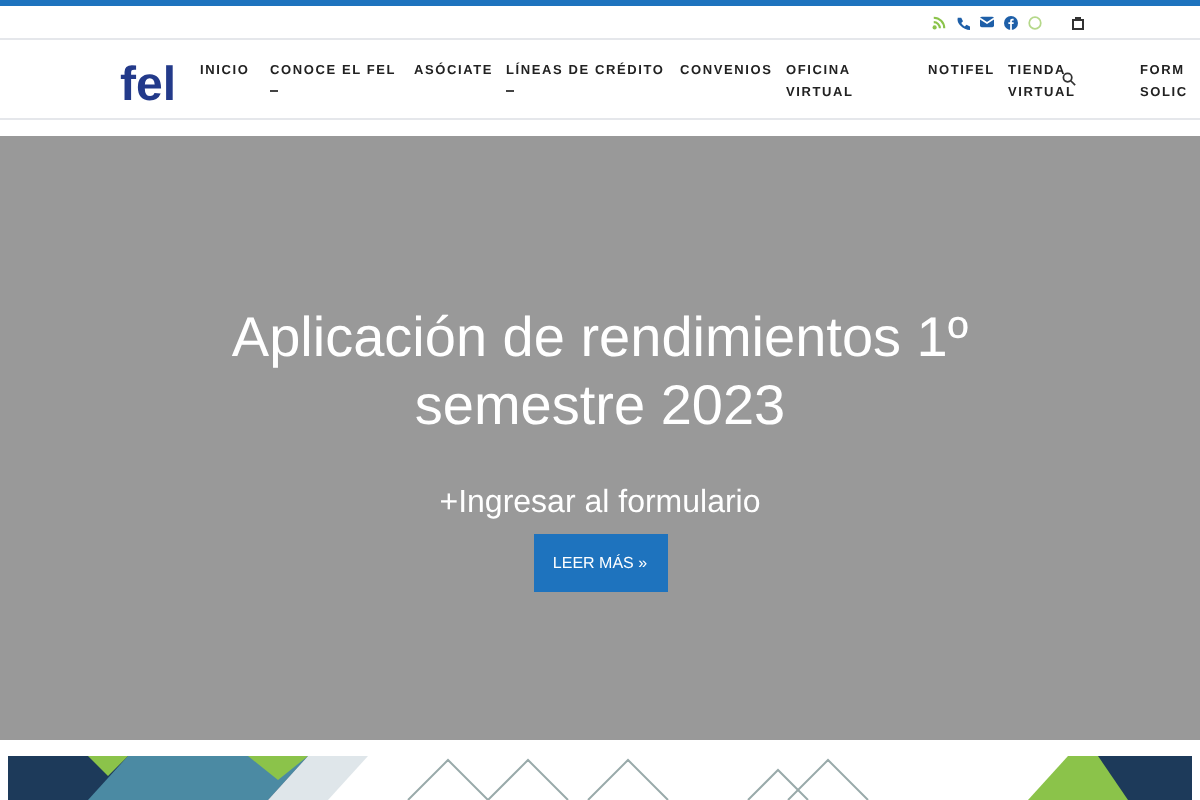 The height and width of the screenshot is (800, 1200). Describe the element at coordinates (963, 22) in the screenshot. I see `phone-icon` at that location.